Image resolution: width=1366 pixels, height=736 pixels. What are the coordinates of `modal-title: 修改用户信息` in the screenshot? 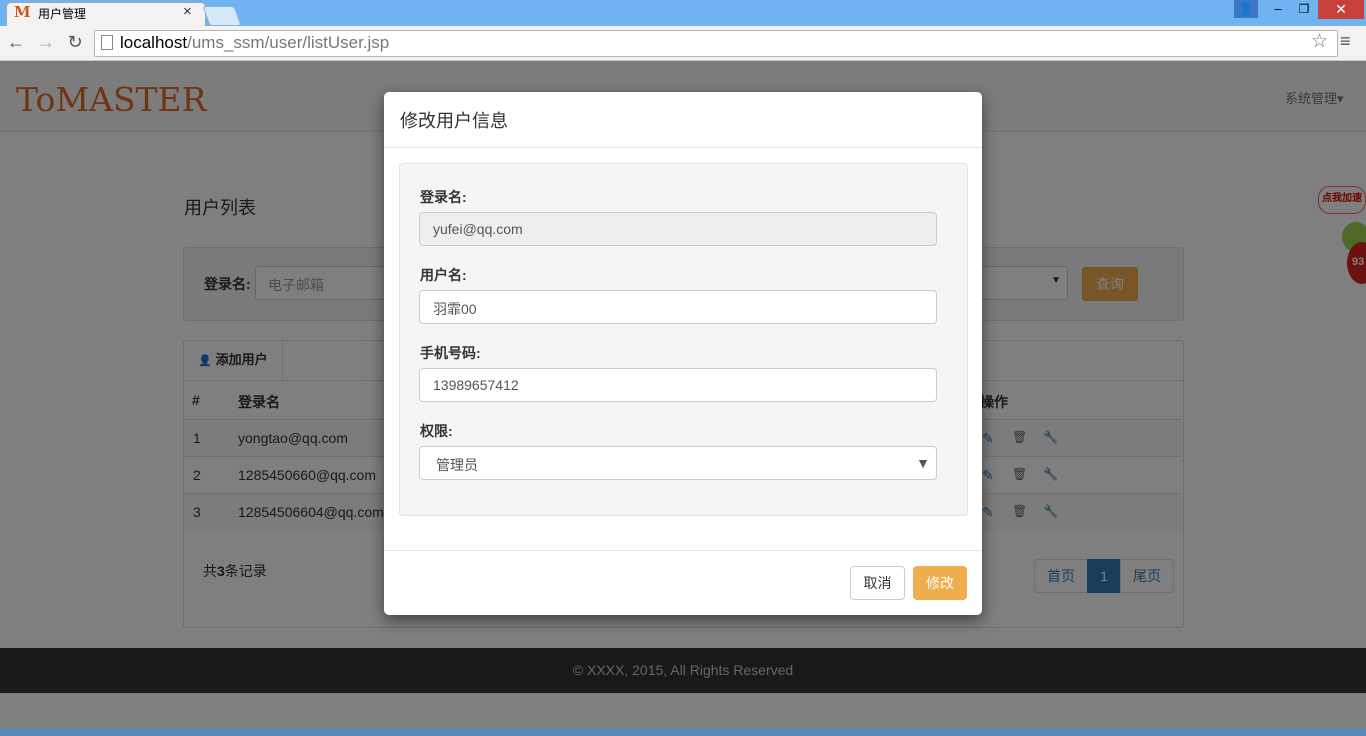 It's located at (454, 121).